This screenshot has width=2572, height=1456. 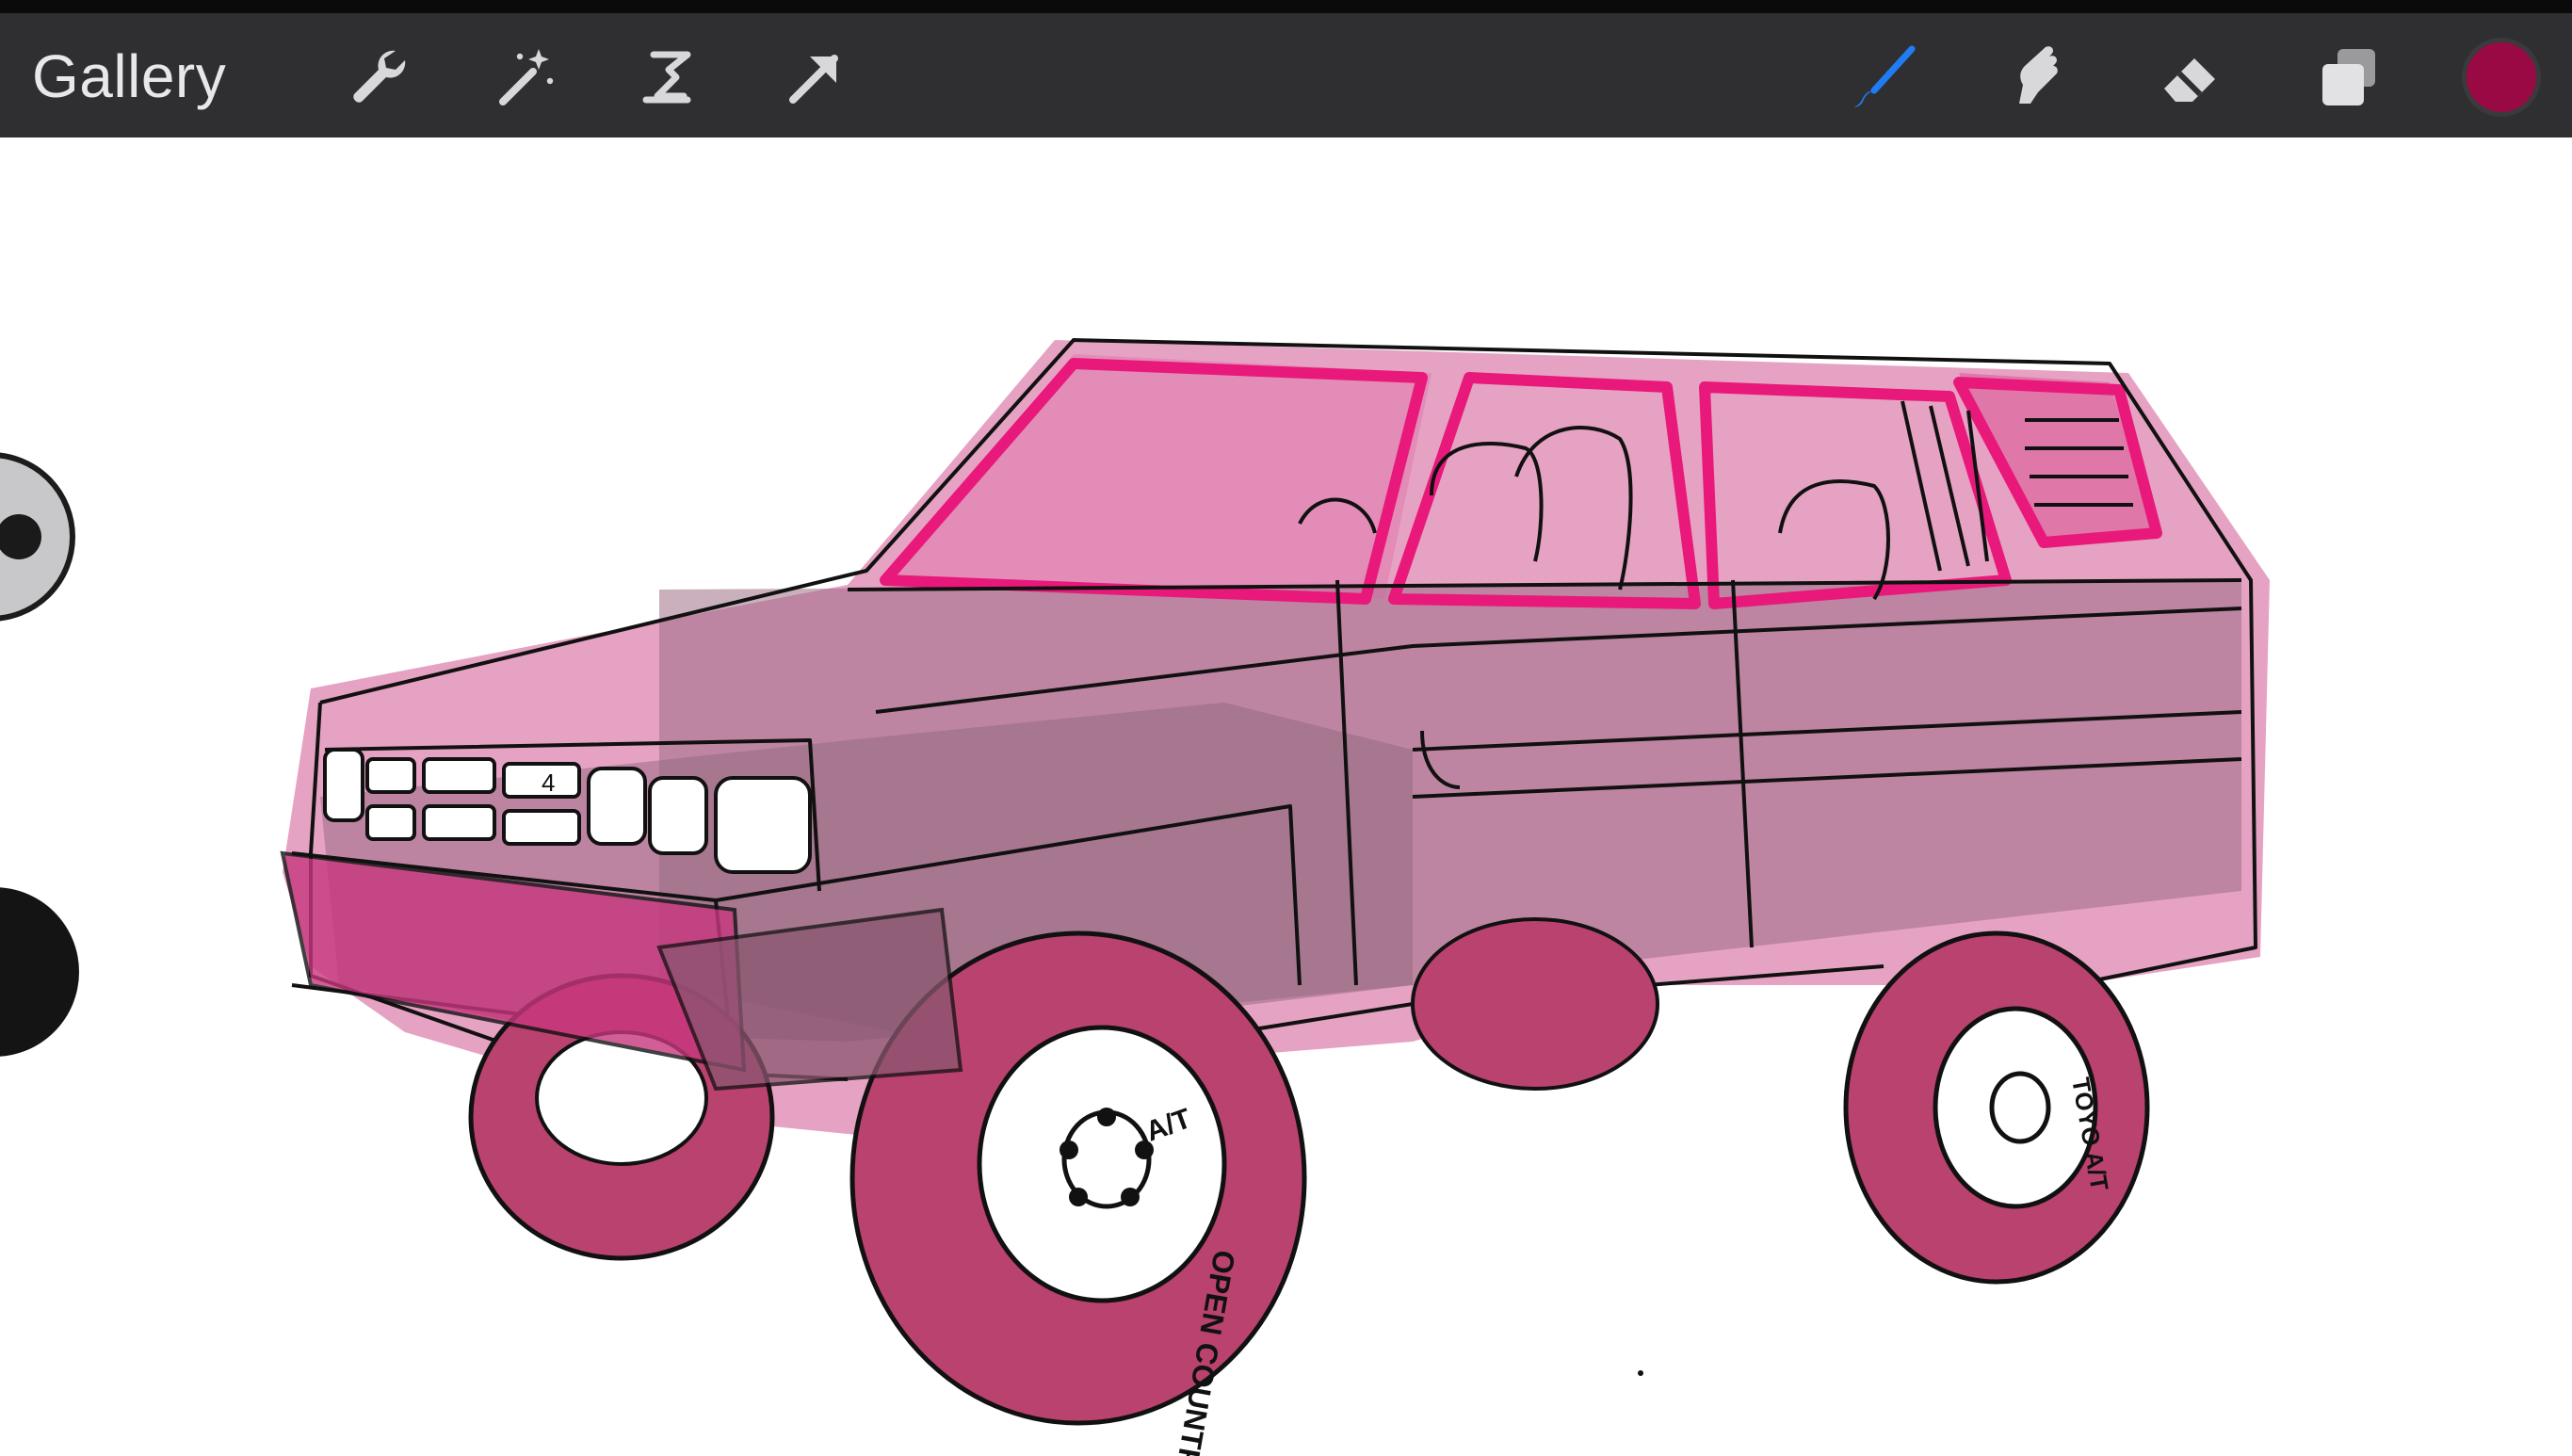 What do you see at coordinates (2038, 77) in the screenshot?
I see `smudge-finger-icon` at bounding box center [2038, 77].